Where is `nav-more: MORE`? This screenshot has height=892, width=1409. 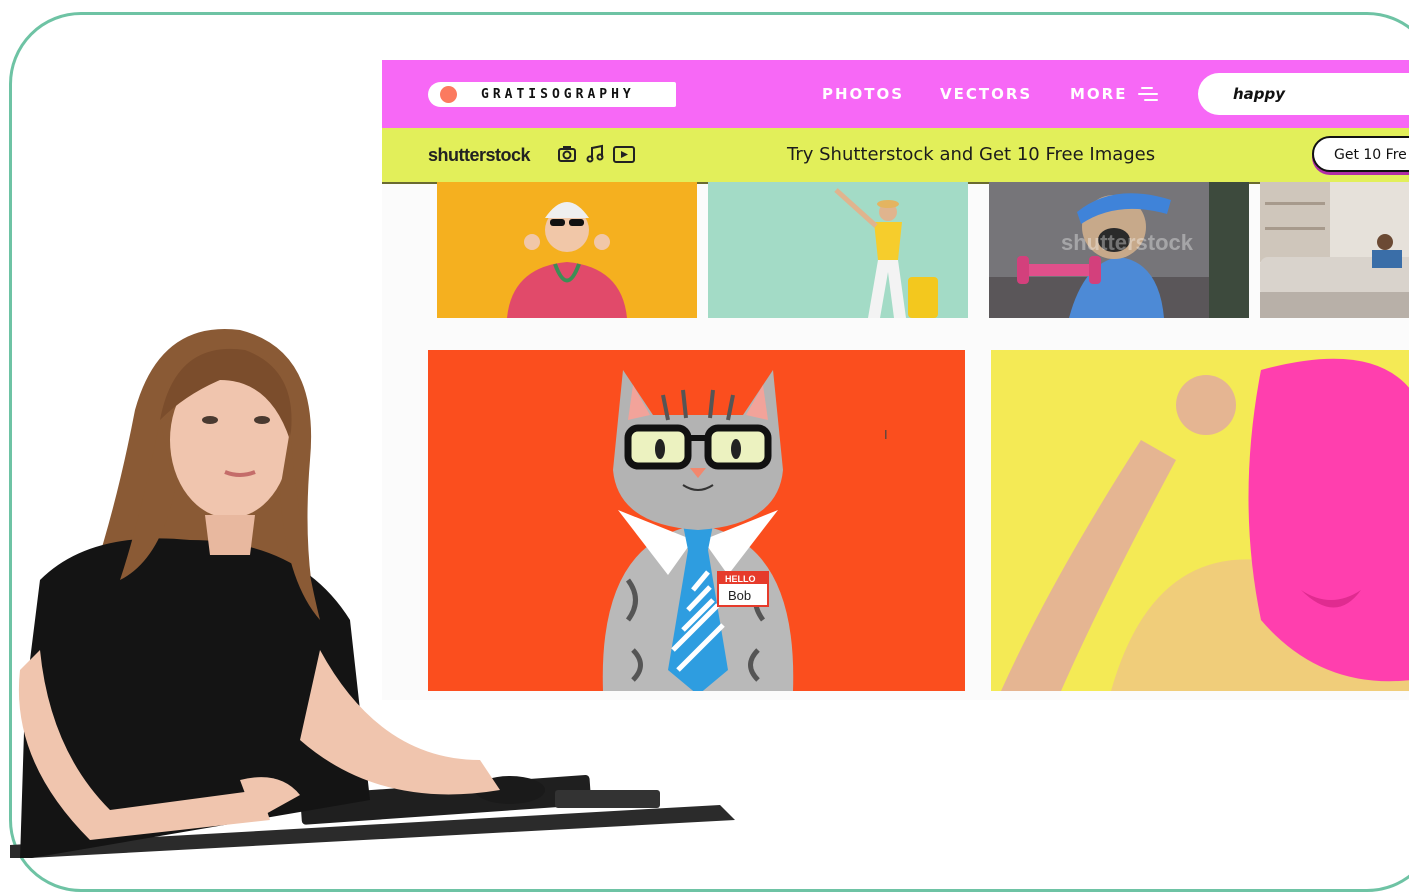
nav-more: MORE is located at coordinates (1098, 94).